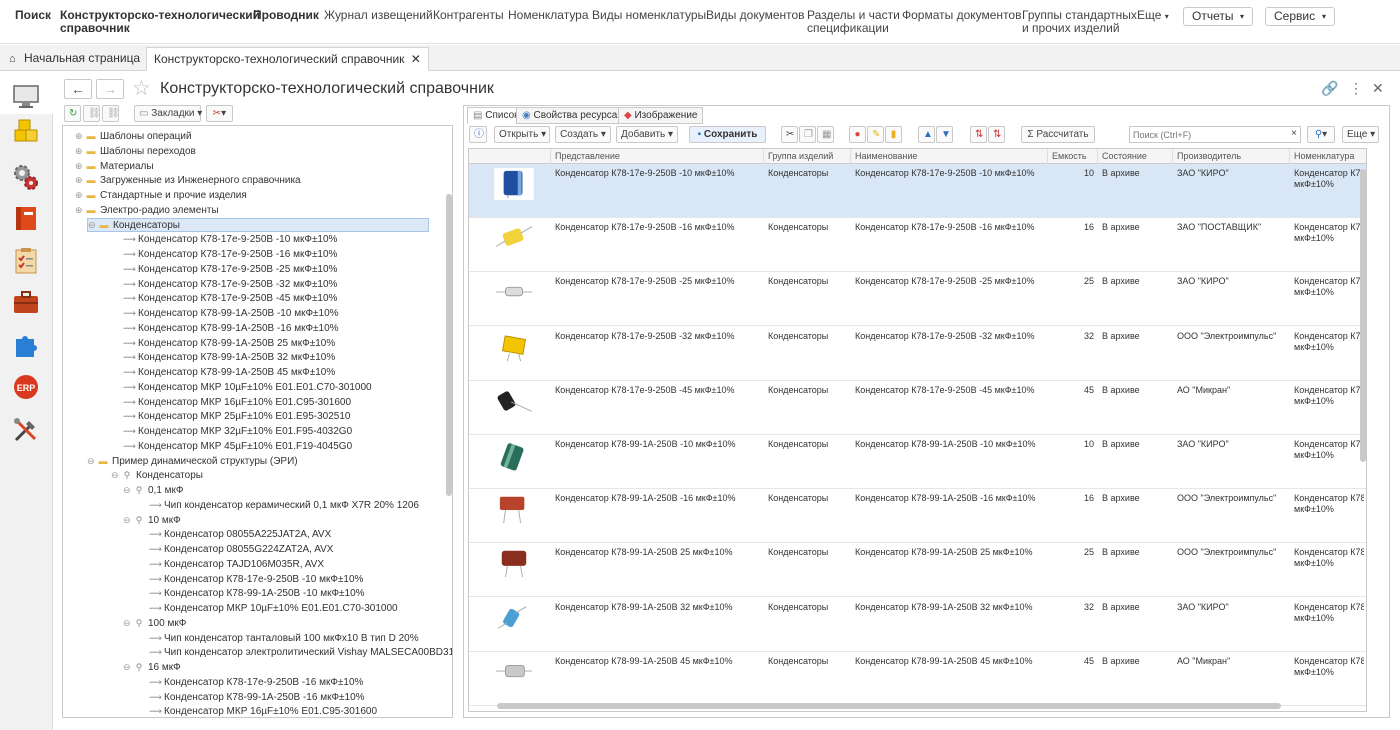  What do you see at coordinates (1073, 156) in the screenshot?
I see `col-header-capacity: Емкость` at bounding box center [1073, 156].